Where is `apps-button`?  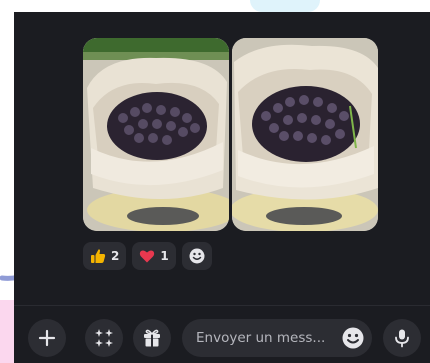 apps-button is located at coordinates (104, 338).